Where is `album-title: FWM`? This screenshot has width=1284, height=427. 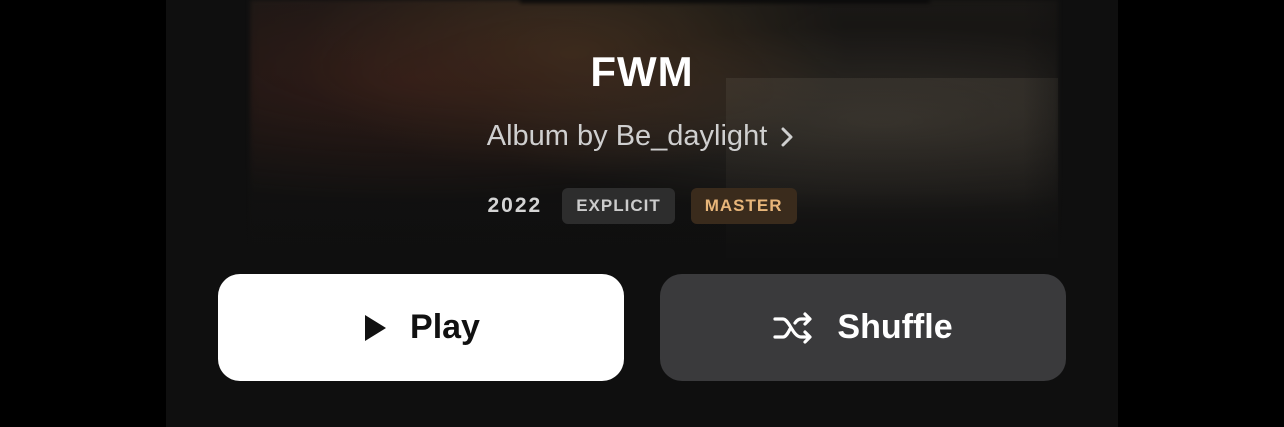 album-title: FWM is located at coordinates (642, 71).